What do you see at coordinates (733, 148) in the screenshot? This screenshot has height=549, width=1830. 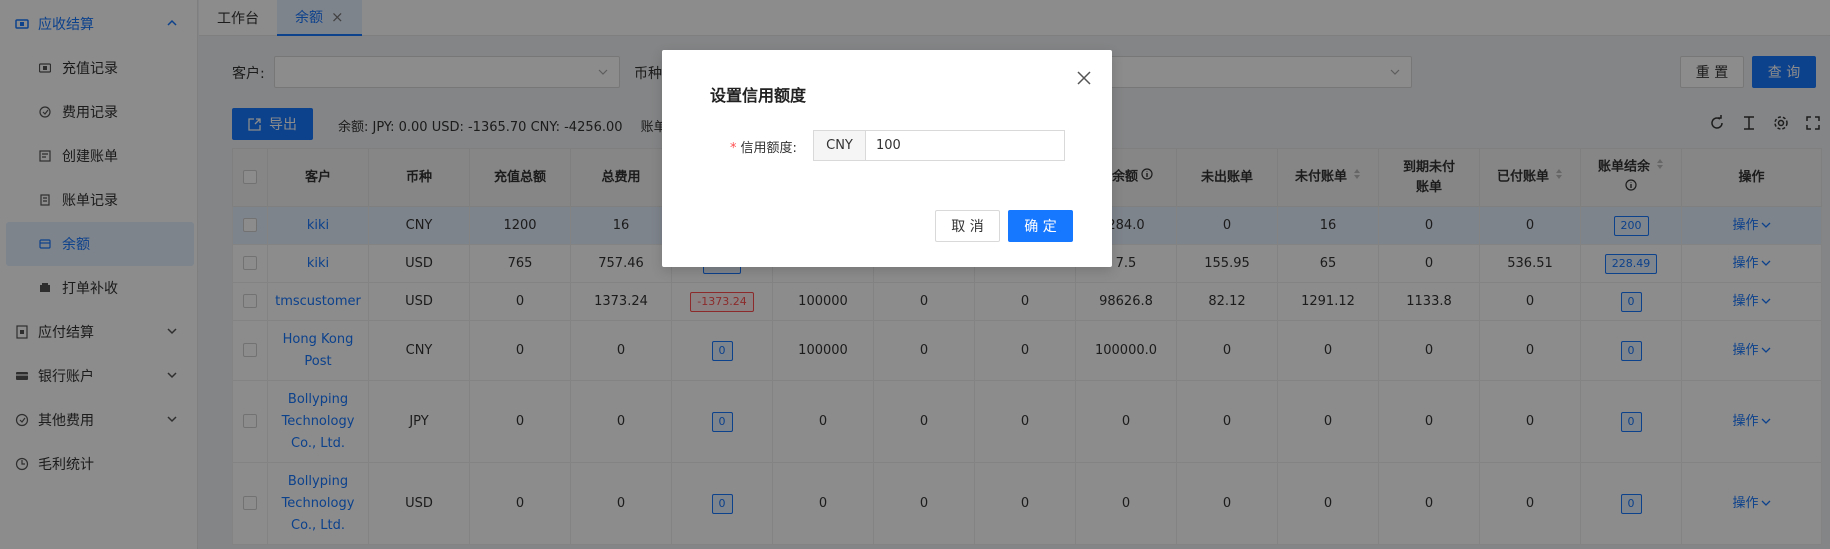 I see `required-mark: *` at bounding box center [733, 148].